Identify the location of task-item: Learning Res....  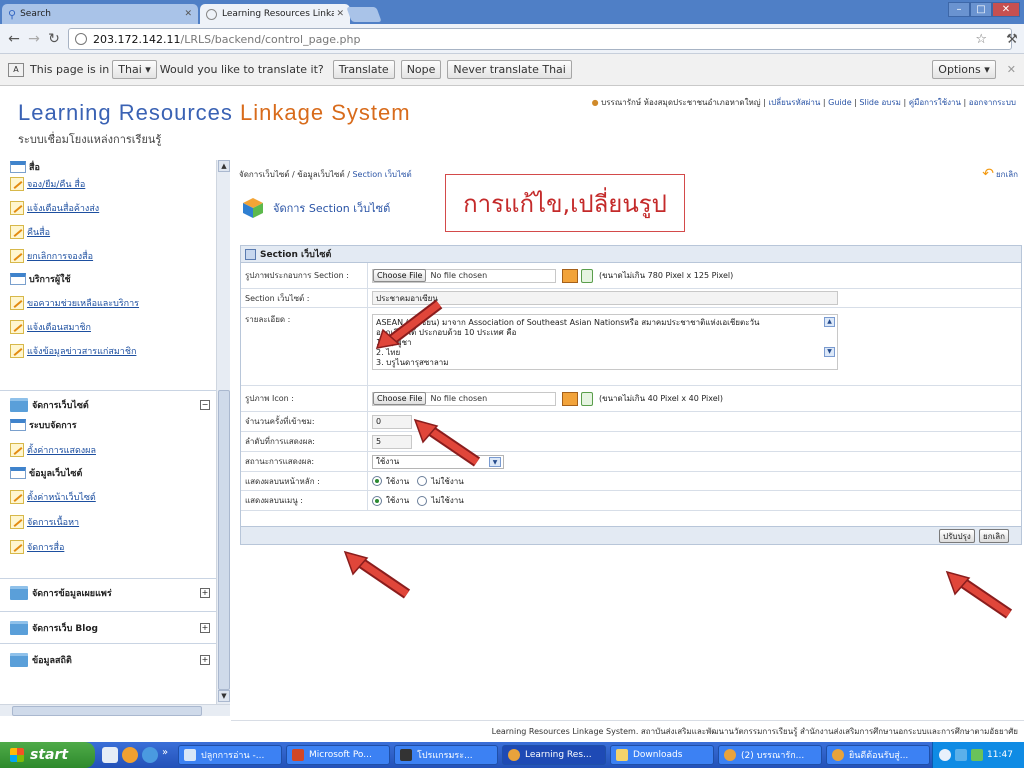
(554, 755).